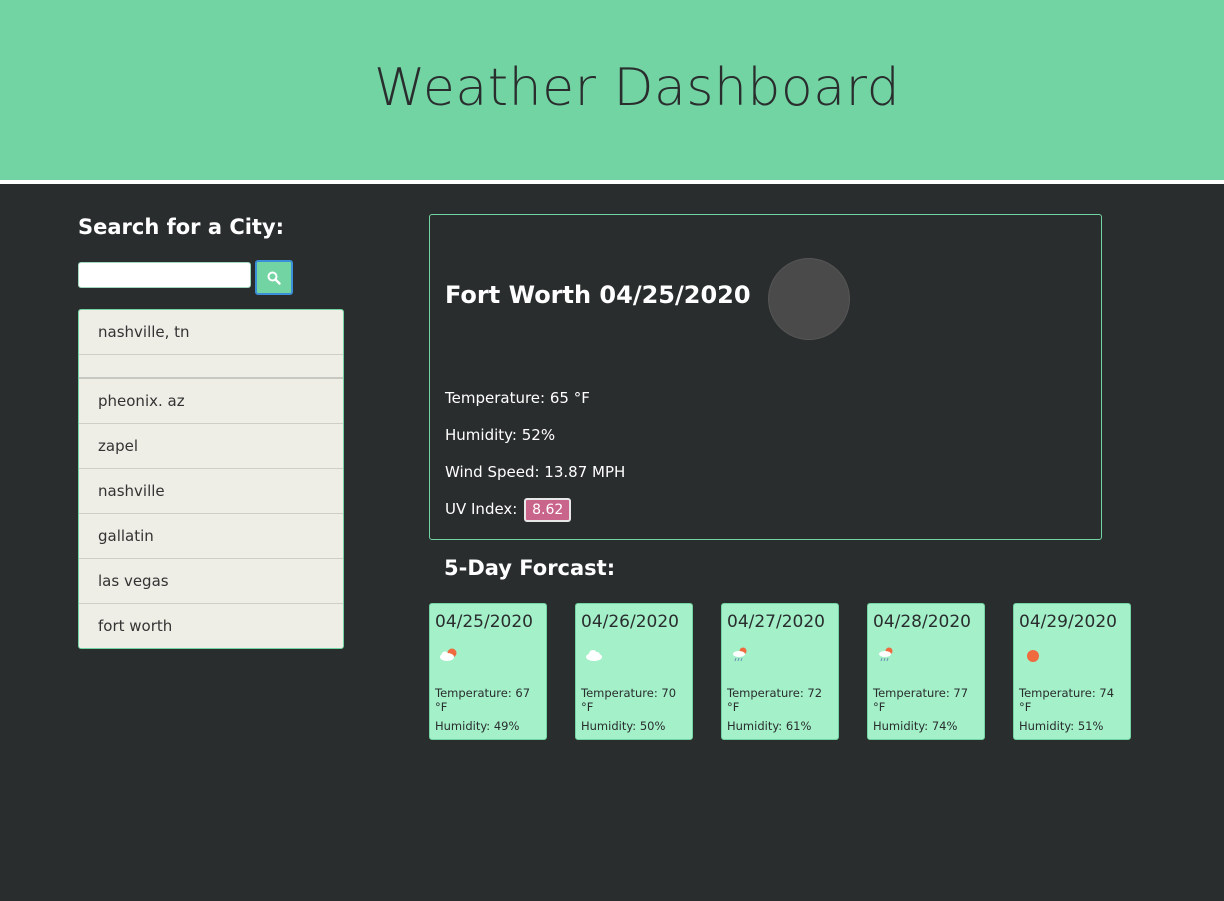 The image size is (1224, 901). Describe the element at coordinates (629, 700) in the screenshot. I see `forecast-temperature: Temperature: 70 °F` at that location.